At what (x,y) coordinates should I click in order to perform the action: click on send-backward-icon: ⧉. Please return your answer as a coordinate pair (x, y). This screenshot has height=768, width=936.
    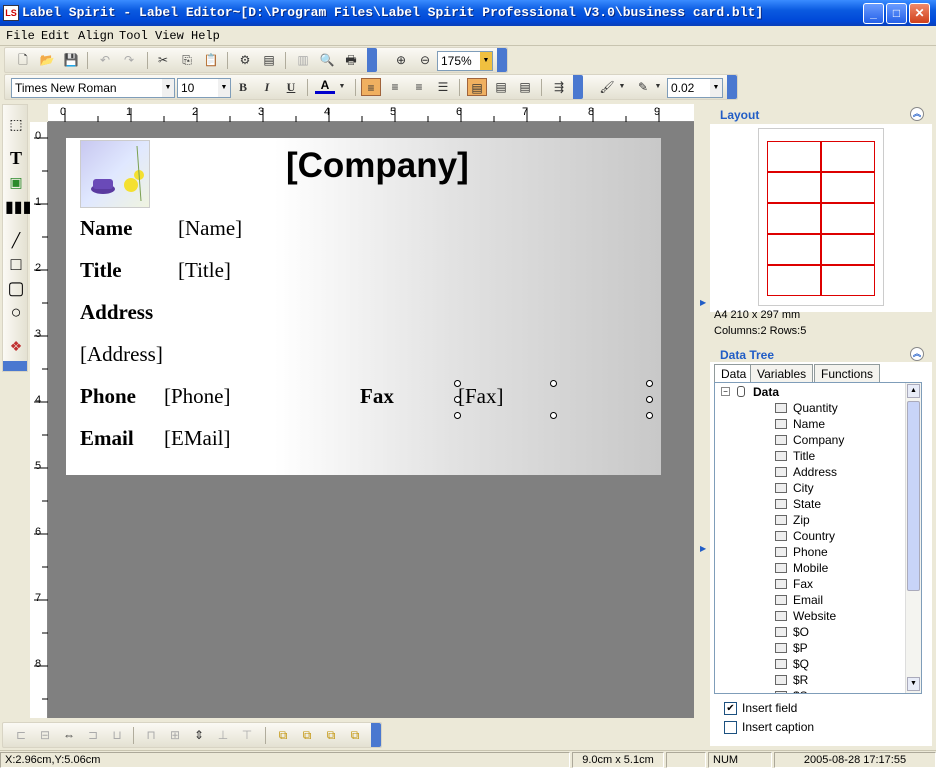
    Looking at the image, I should click on (355, 735).